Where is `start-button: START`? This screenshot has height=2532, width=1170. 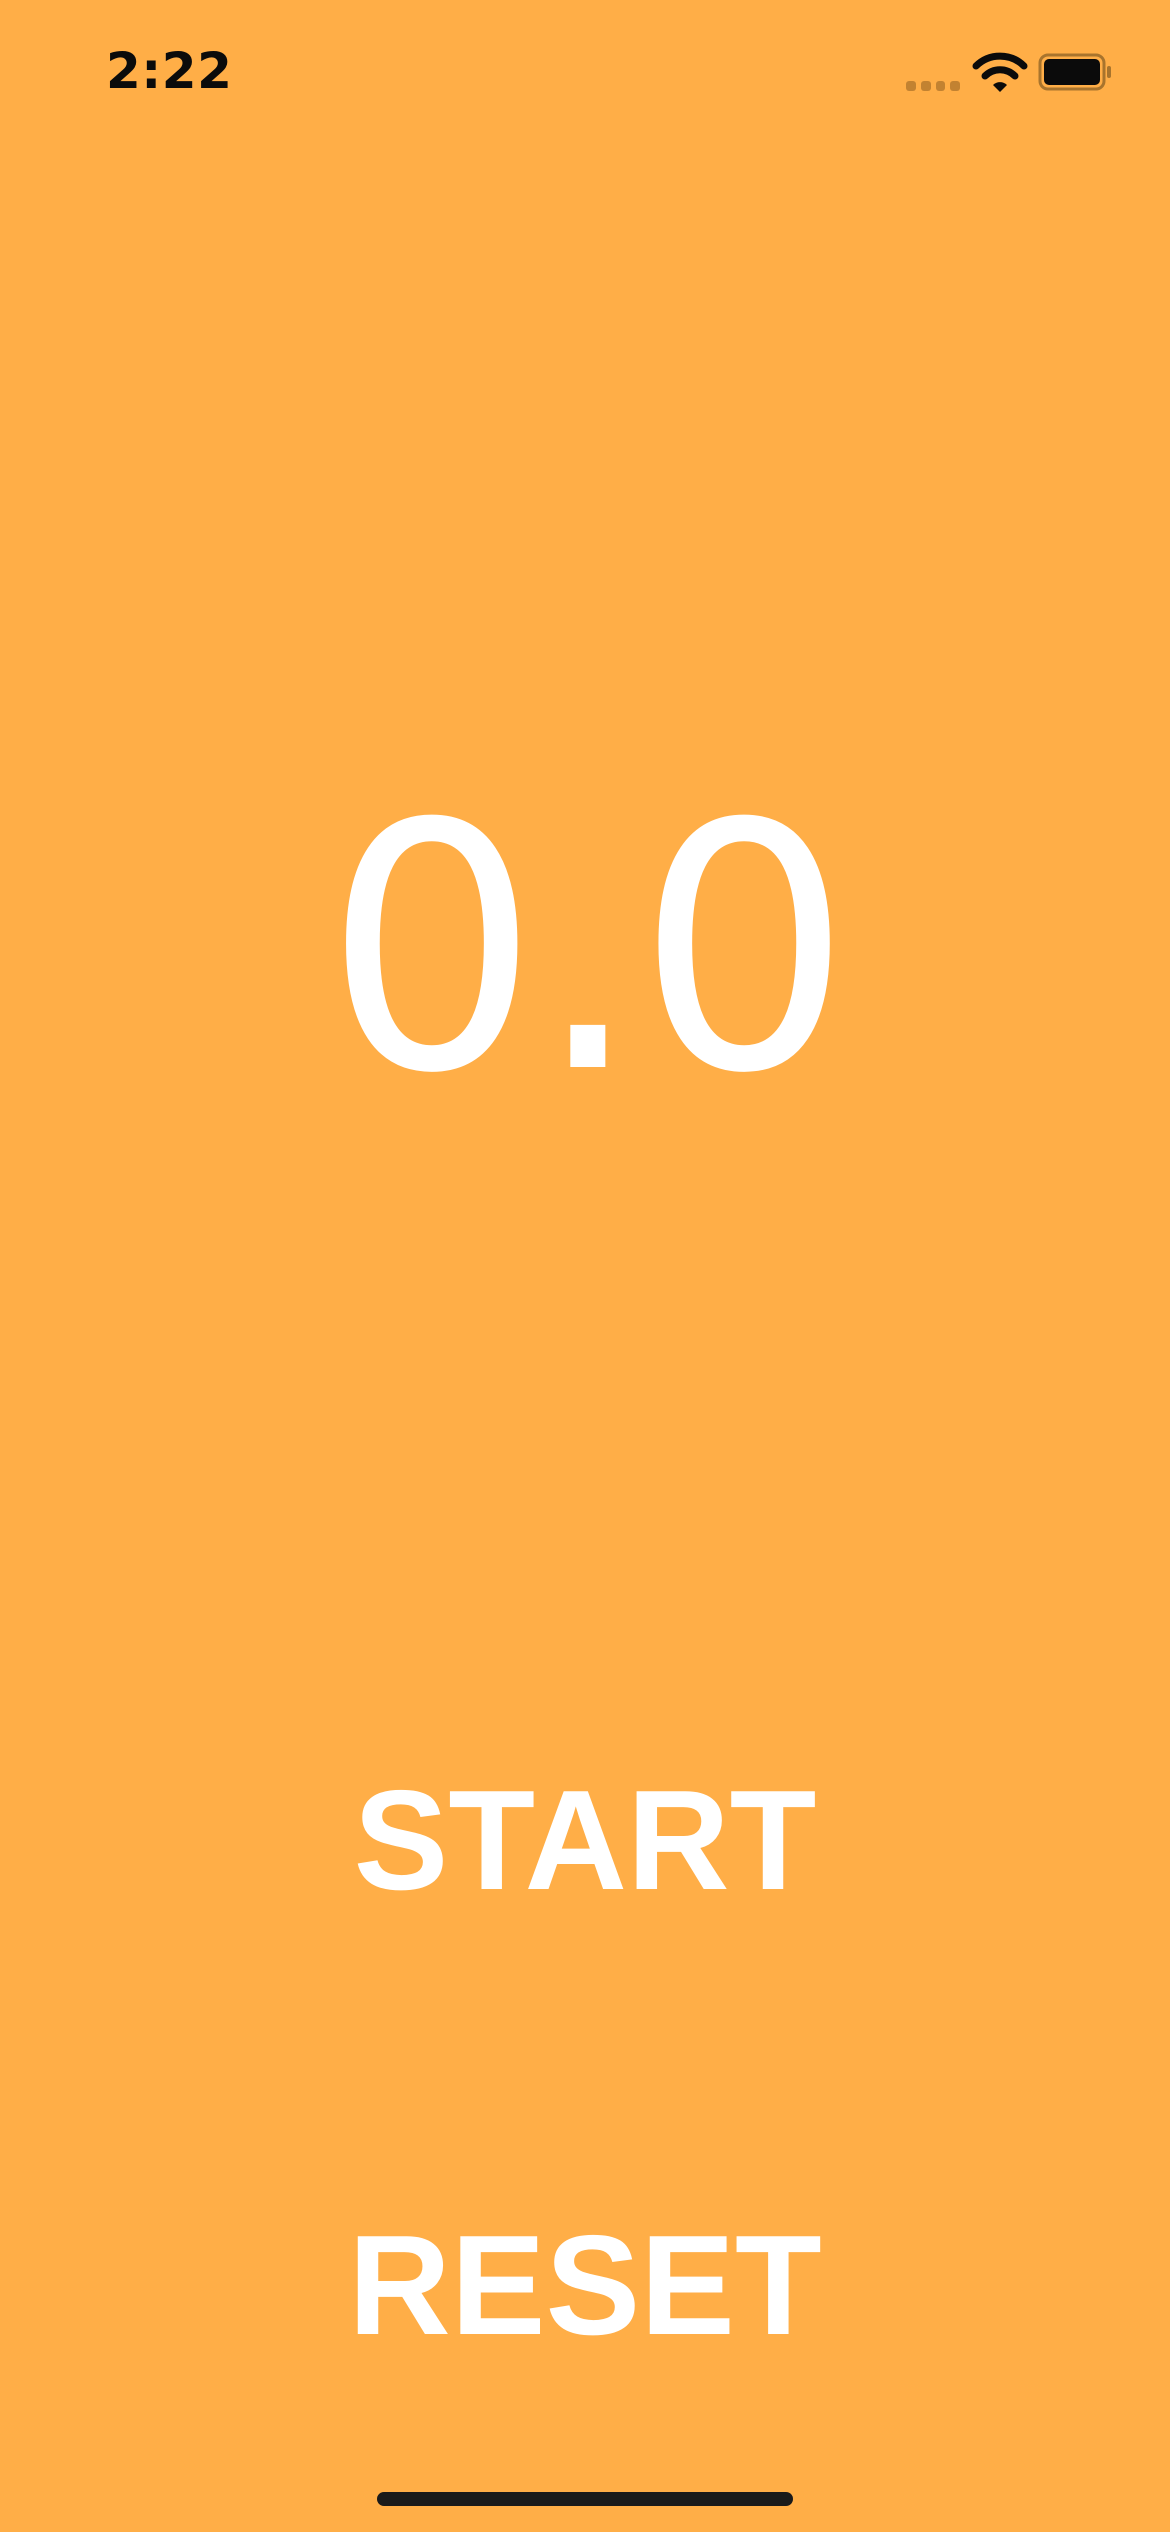 start-button: START is located at coordinates (585, 1841).